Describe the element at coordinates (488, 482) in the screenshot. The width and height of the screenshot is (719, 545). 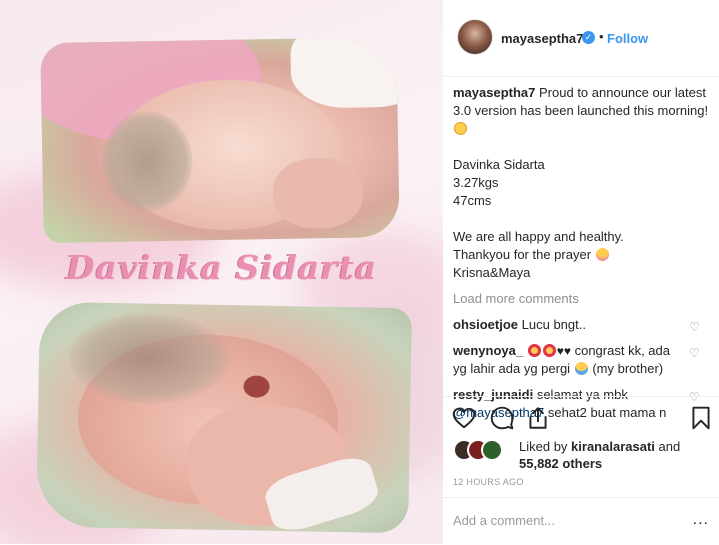
I see `post-timestamp: 12 HOURS AGO` at that location.